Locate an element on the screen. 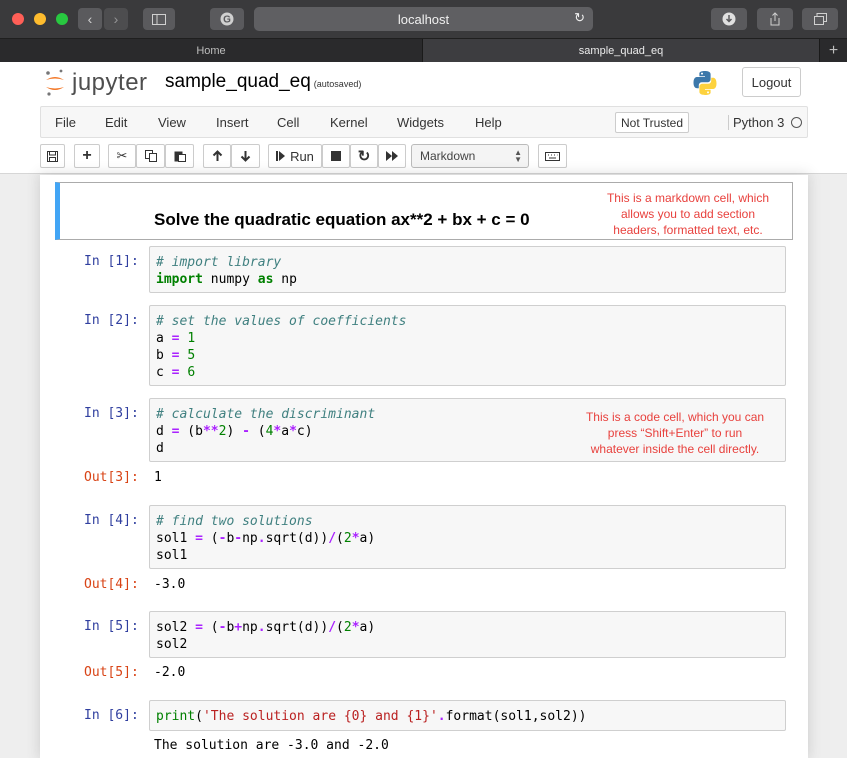  code-line: # import library is located at coordinates (219, 262).